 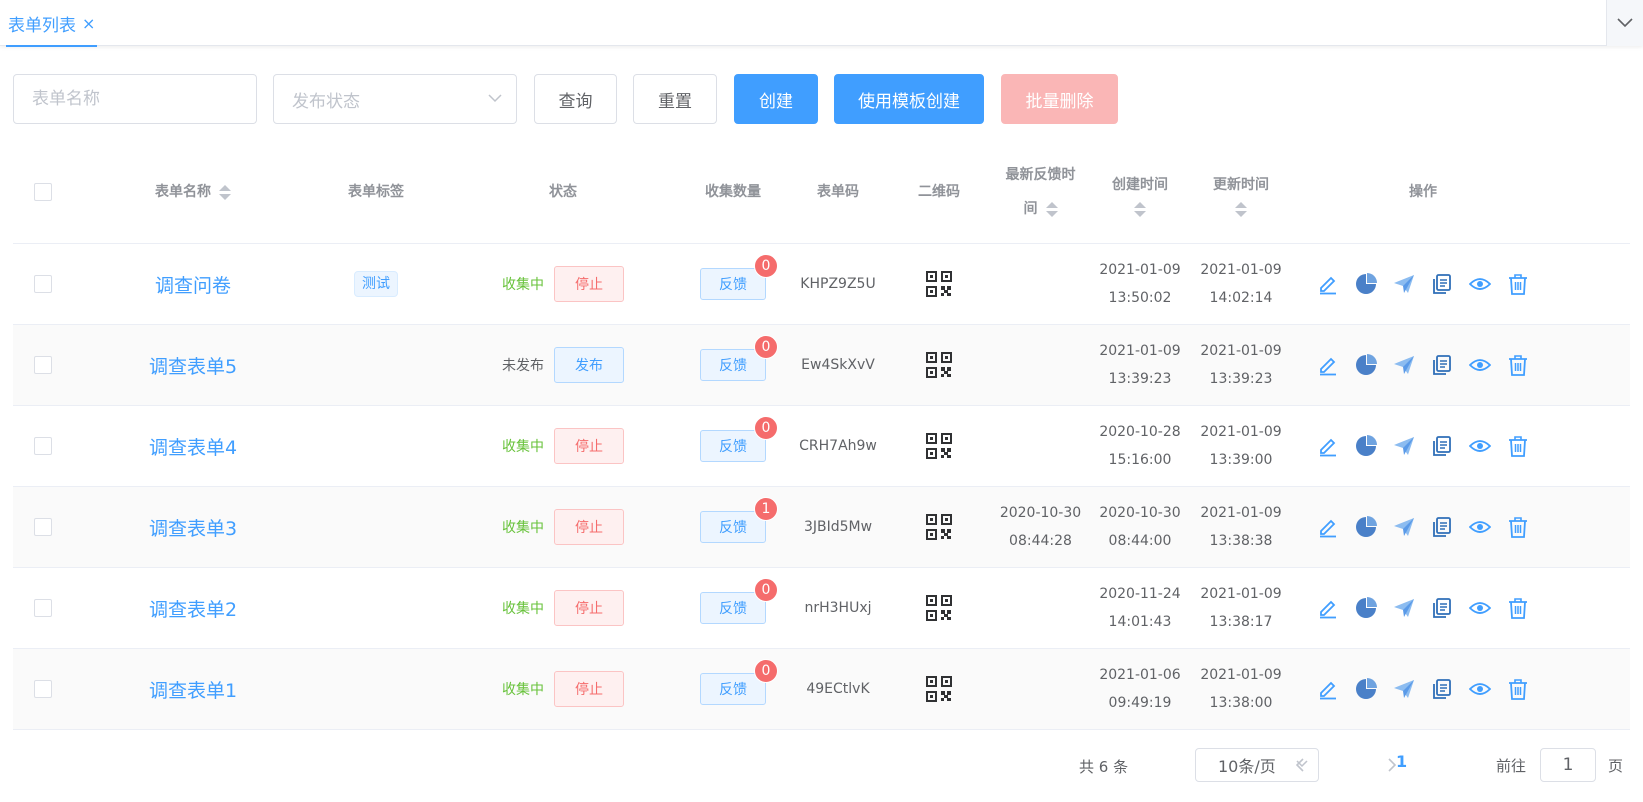 I want to click on created-cell: 2020-10-30 08:44:00, so click(x=1140, y=527).